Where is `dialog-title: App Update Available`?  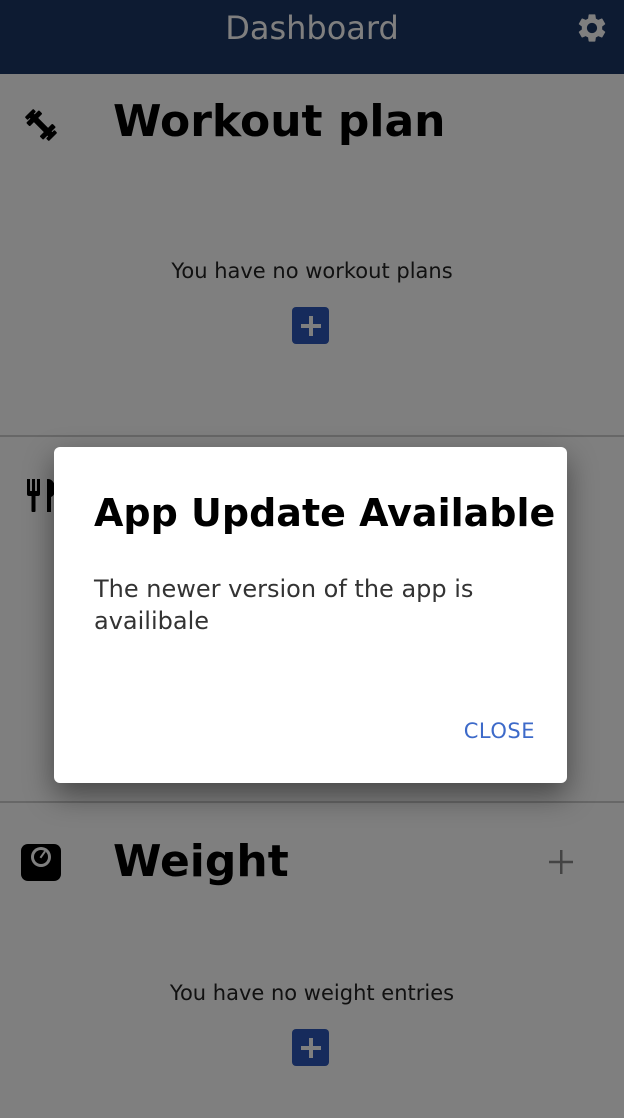 dialog-title: App Update Available is located at coordinates (325, 513).